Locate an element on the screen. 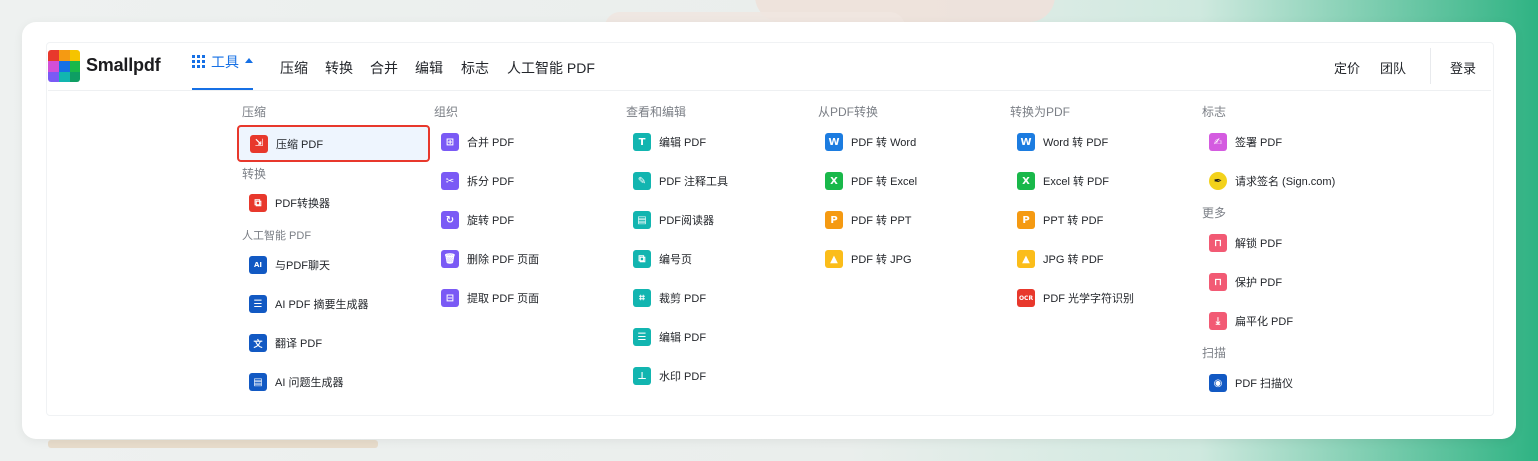 The width and height of the screenshot is (1538, 461). menu-item-delete-pages: 🗑 删除 PDF 页面 is located at coordinates (484, 259).